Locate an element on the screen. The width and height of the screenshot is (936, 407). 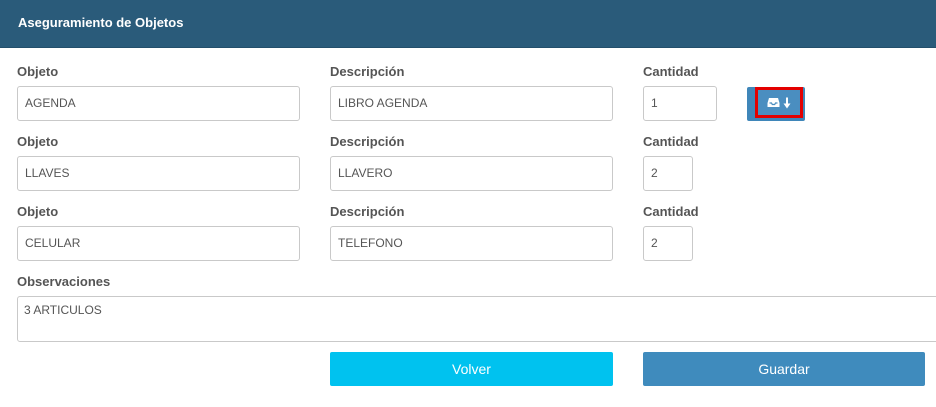
descripcion-input: LLAVERO is located at coordinates (471, 173).